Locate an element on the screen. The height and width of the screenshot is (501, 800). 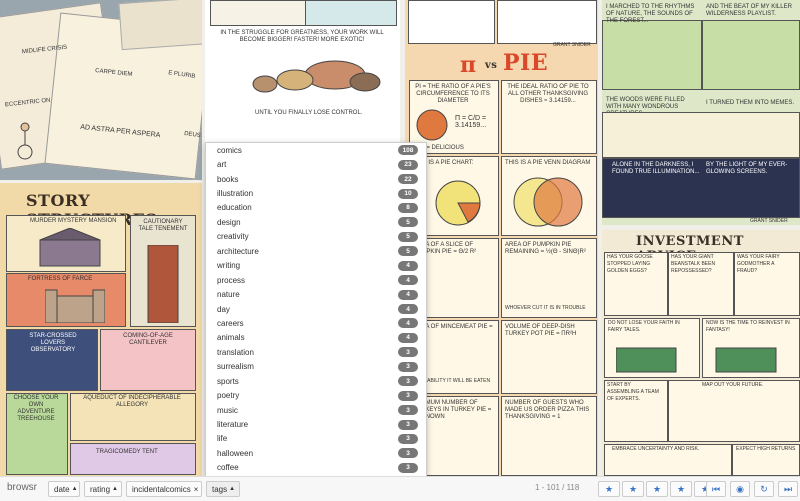
tag-option: surrealism 3 is located at coordinates (316, 367).